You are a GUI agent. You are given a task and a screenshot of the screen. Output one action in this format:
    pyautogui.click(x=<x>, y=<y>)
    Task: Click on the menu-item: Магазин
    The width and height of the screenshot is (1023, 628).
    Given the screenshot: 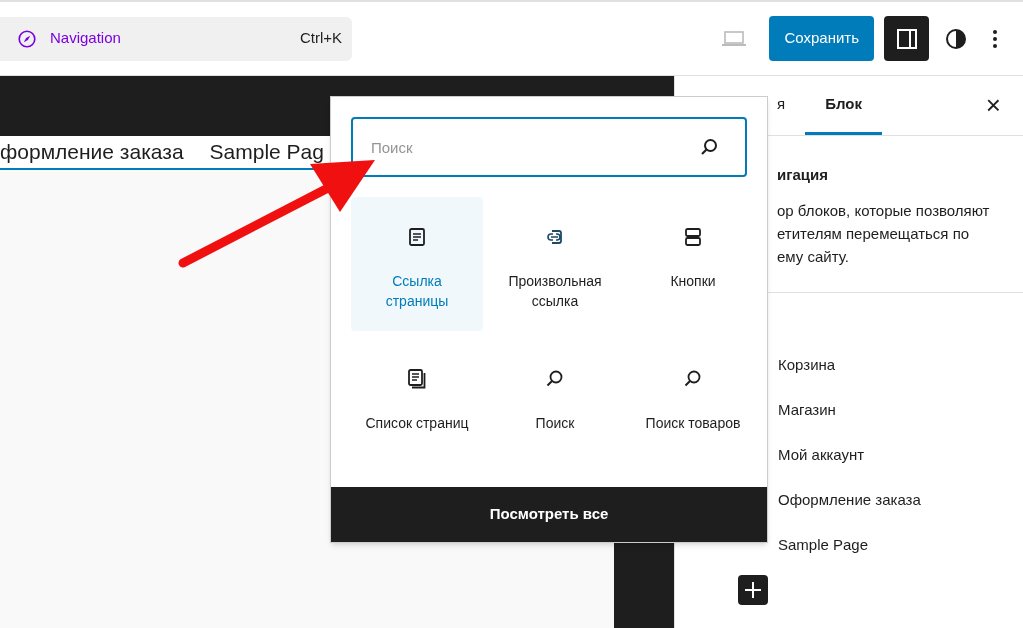 What is the action you would take?
    pyautogui.click(x=900, y=409)
    